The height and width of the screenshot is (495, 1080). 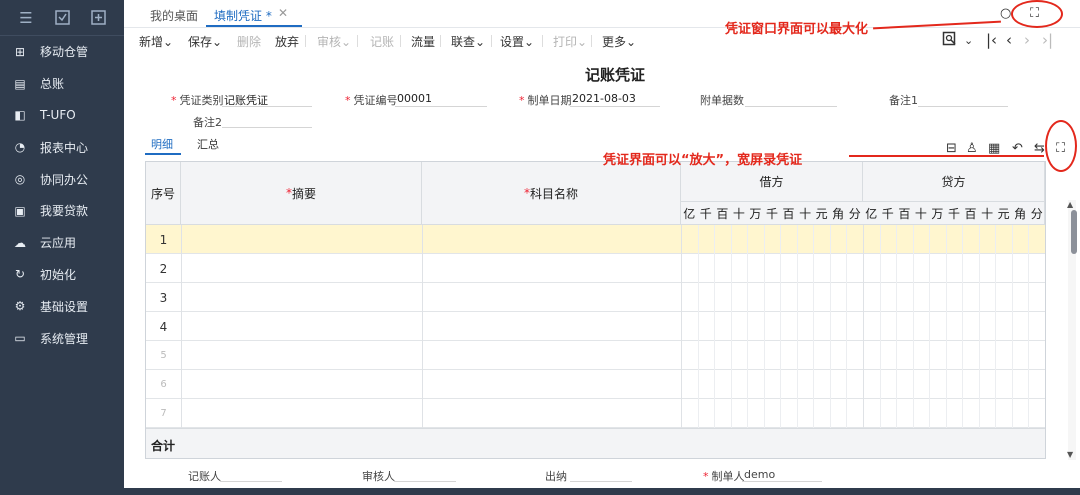 I want to click on scrollbar-thumb, so click(x=1074, y=232).